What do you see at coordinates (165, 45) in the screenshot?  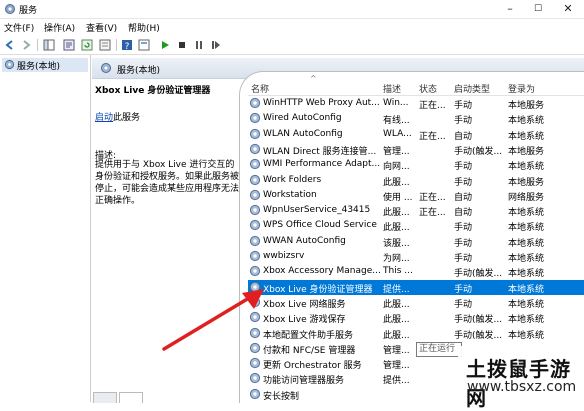 I see `start-service-icon` at bounding box center [165, 45].